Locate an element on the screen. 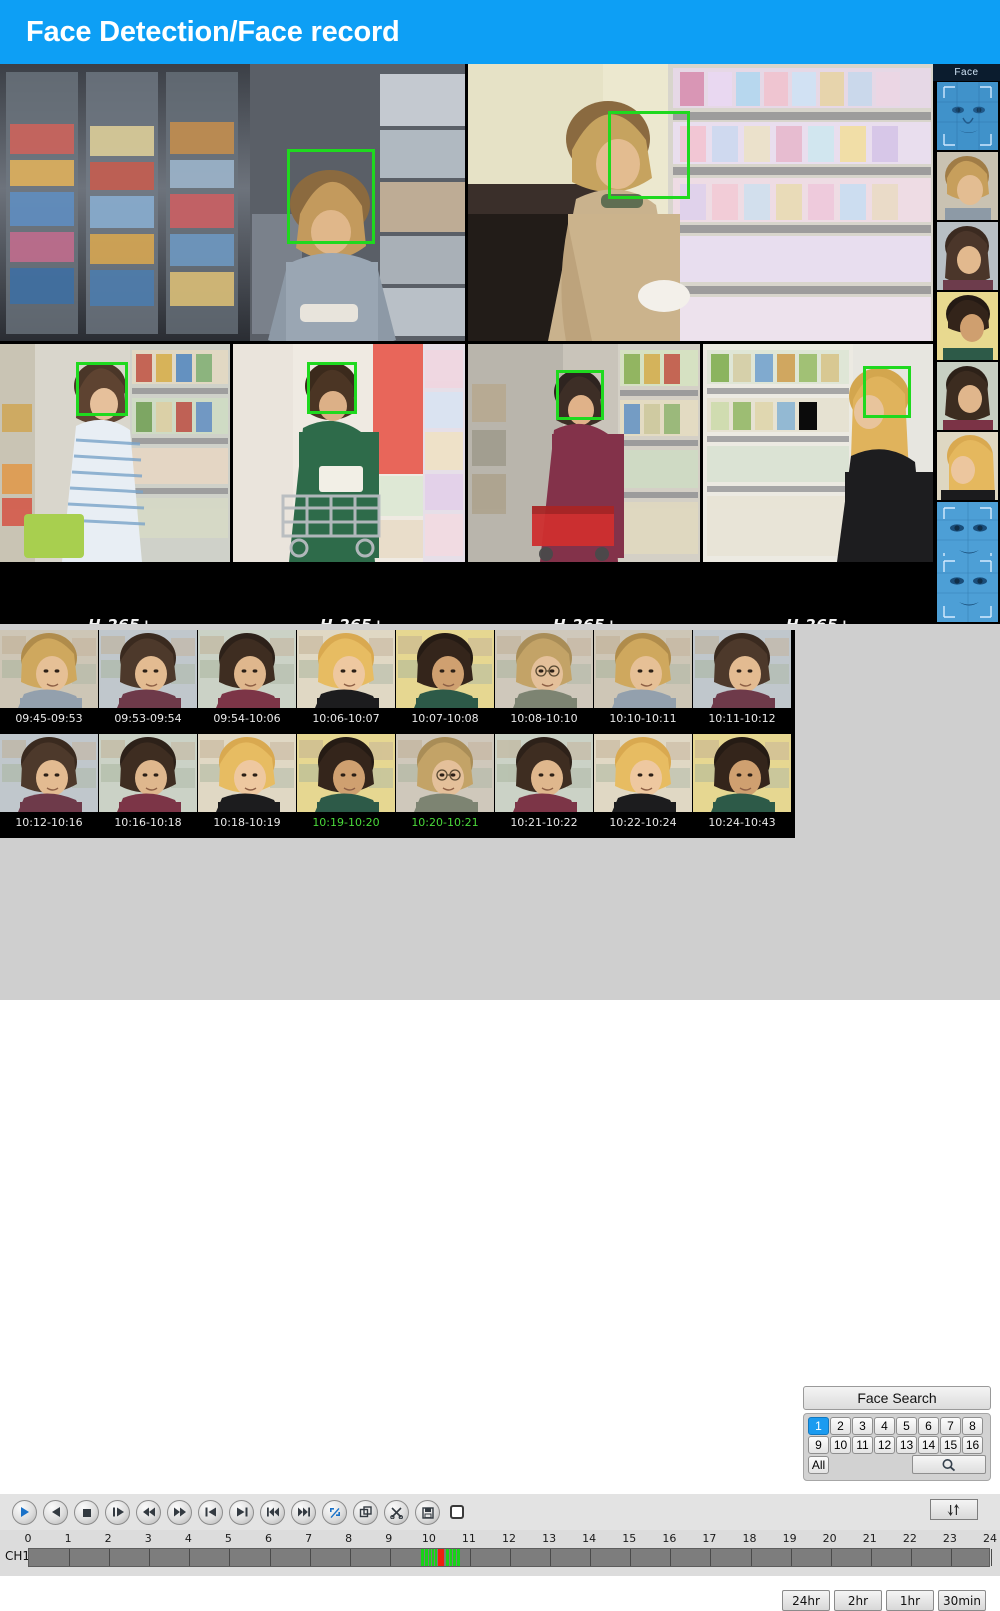  face-thumbnail: 10:12-10:16 is located at coordinates (49, 784).